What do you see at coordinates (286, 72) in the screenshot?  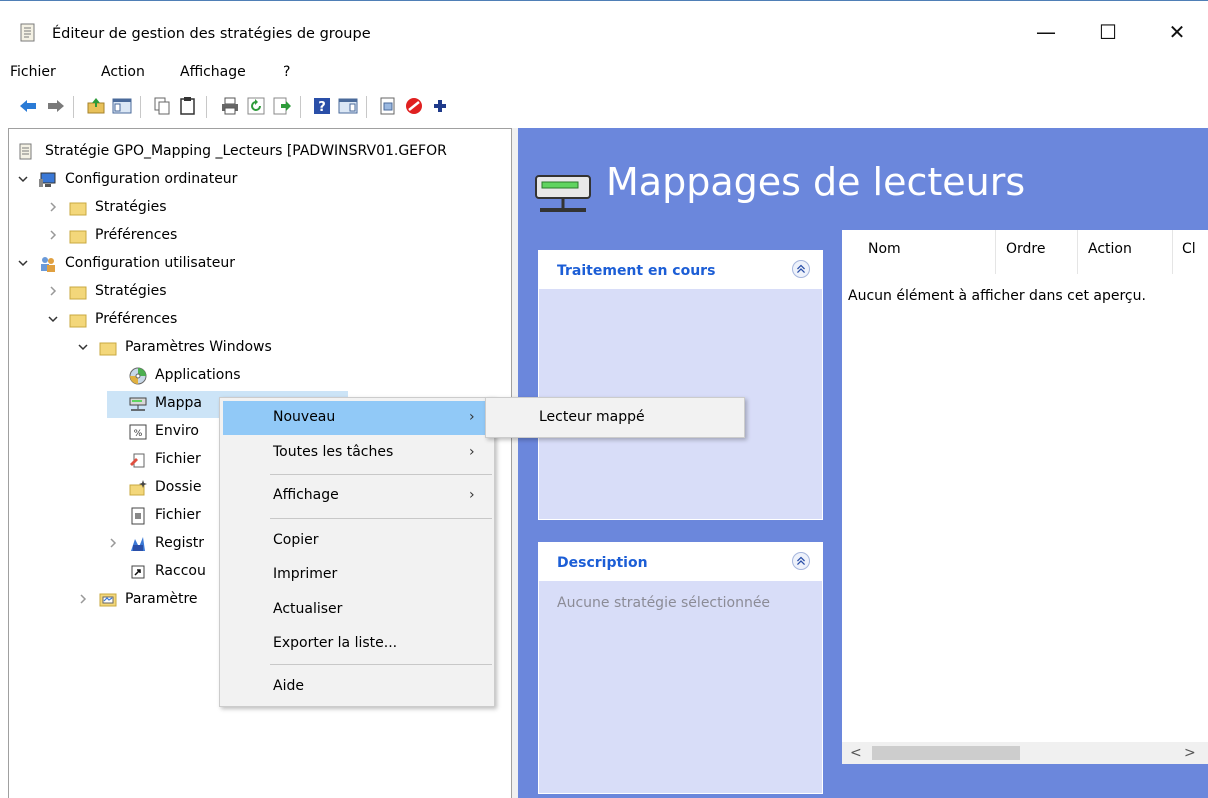 I see `menu-help: ?` at bounding box center [286, 72].